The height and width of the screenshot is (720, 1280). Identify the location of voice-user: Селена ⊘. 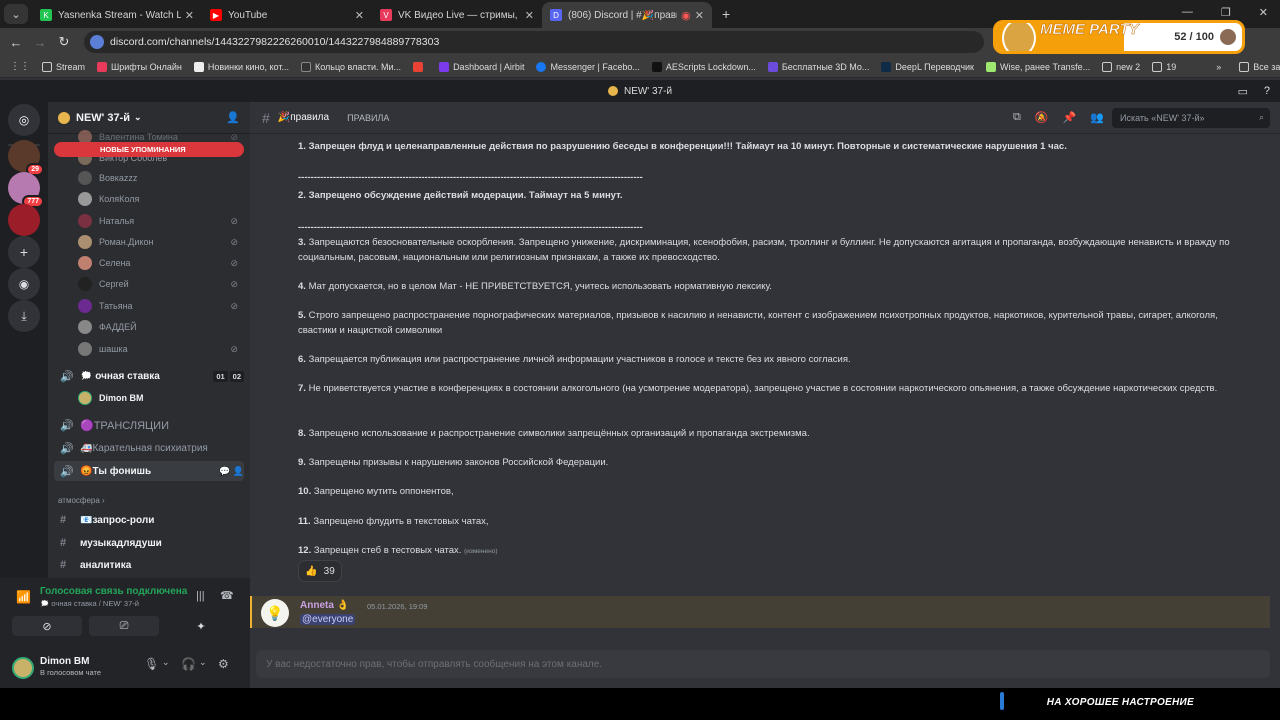
(158, 263).